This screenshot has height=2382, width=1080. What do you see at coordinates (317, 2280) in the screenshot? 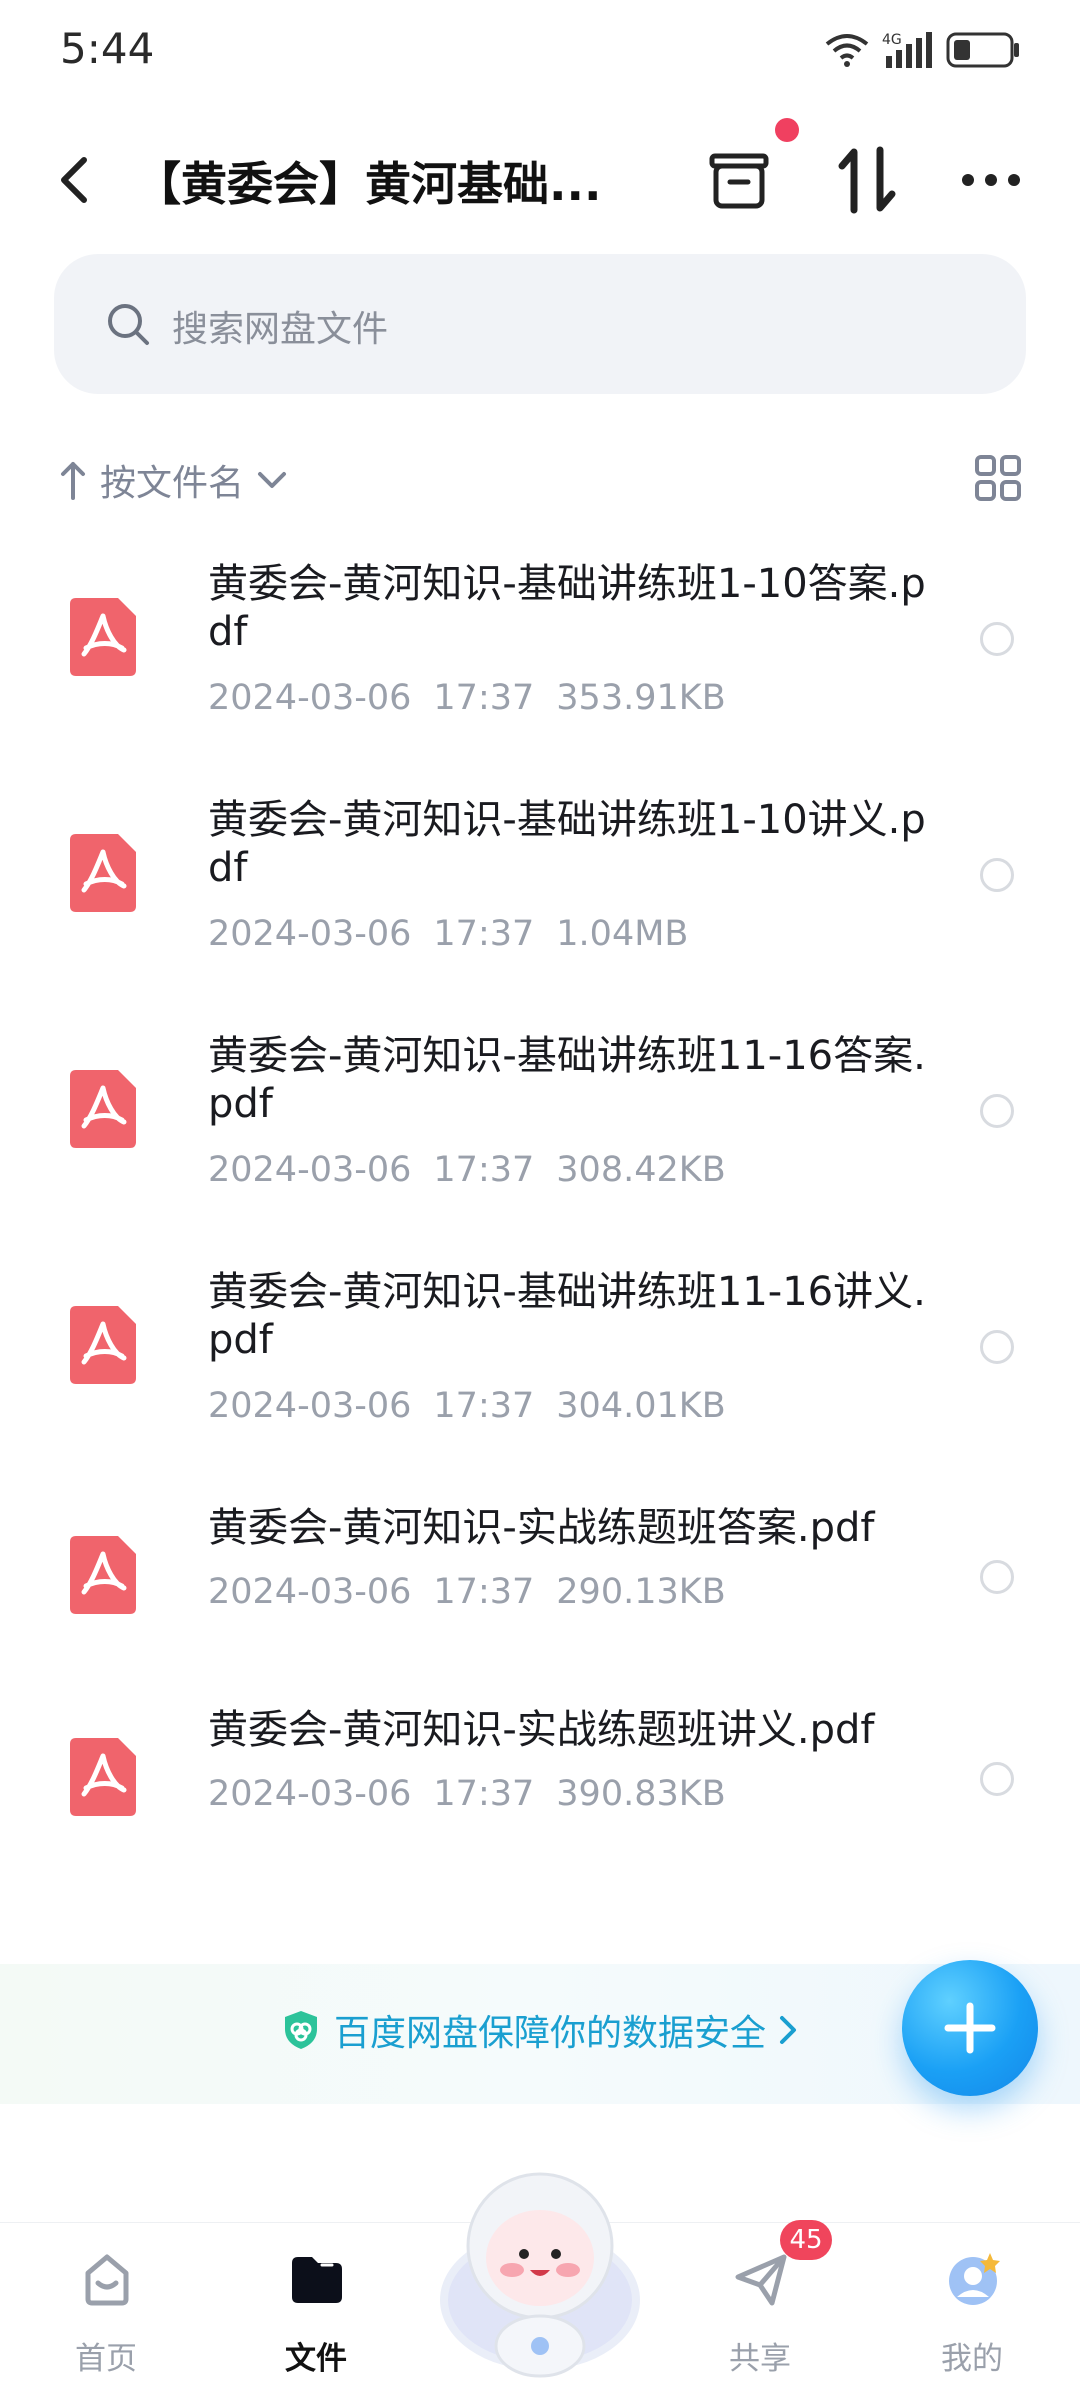
I see `folder-icon` at bounding box center [317, 2280].